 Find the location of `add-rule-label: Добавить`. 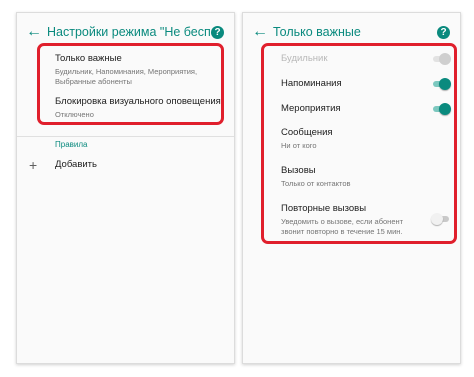

add-rule-label: Добавить is located at coordinates (76, 164).